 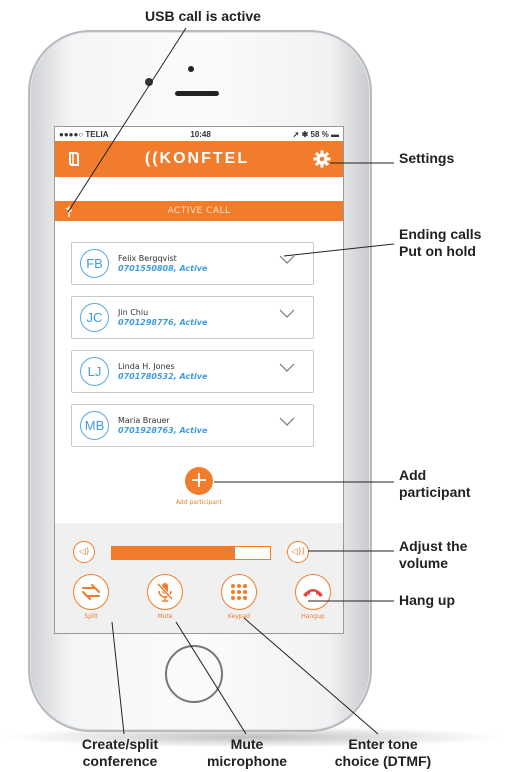 What do you see at coordinates (120, 761) in the screenshot?
I see `callout-split-line2: conference` at bounding box center [120, 761].